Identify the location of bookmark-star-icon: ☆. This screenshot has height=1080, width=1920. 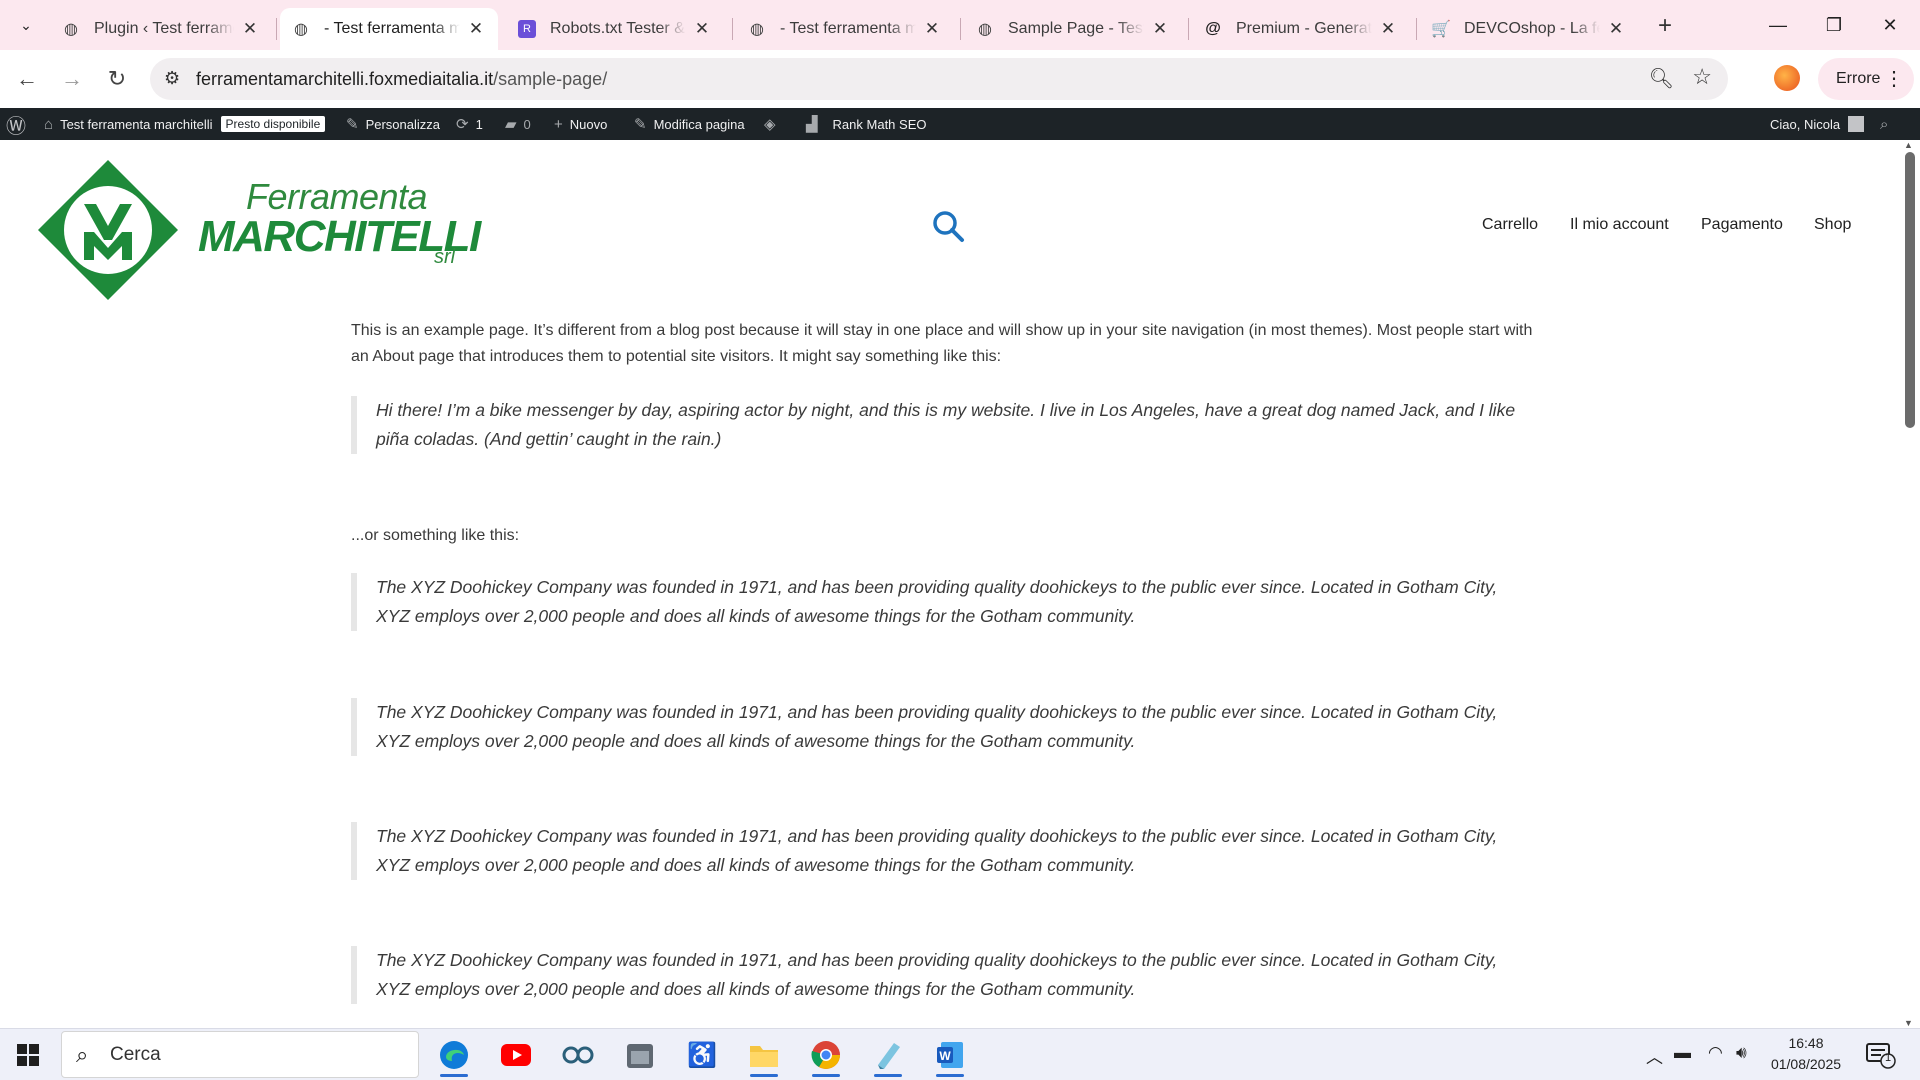
(1702, 77).